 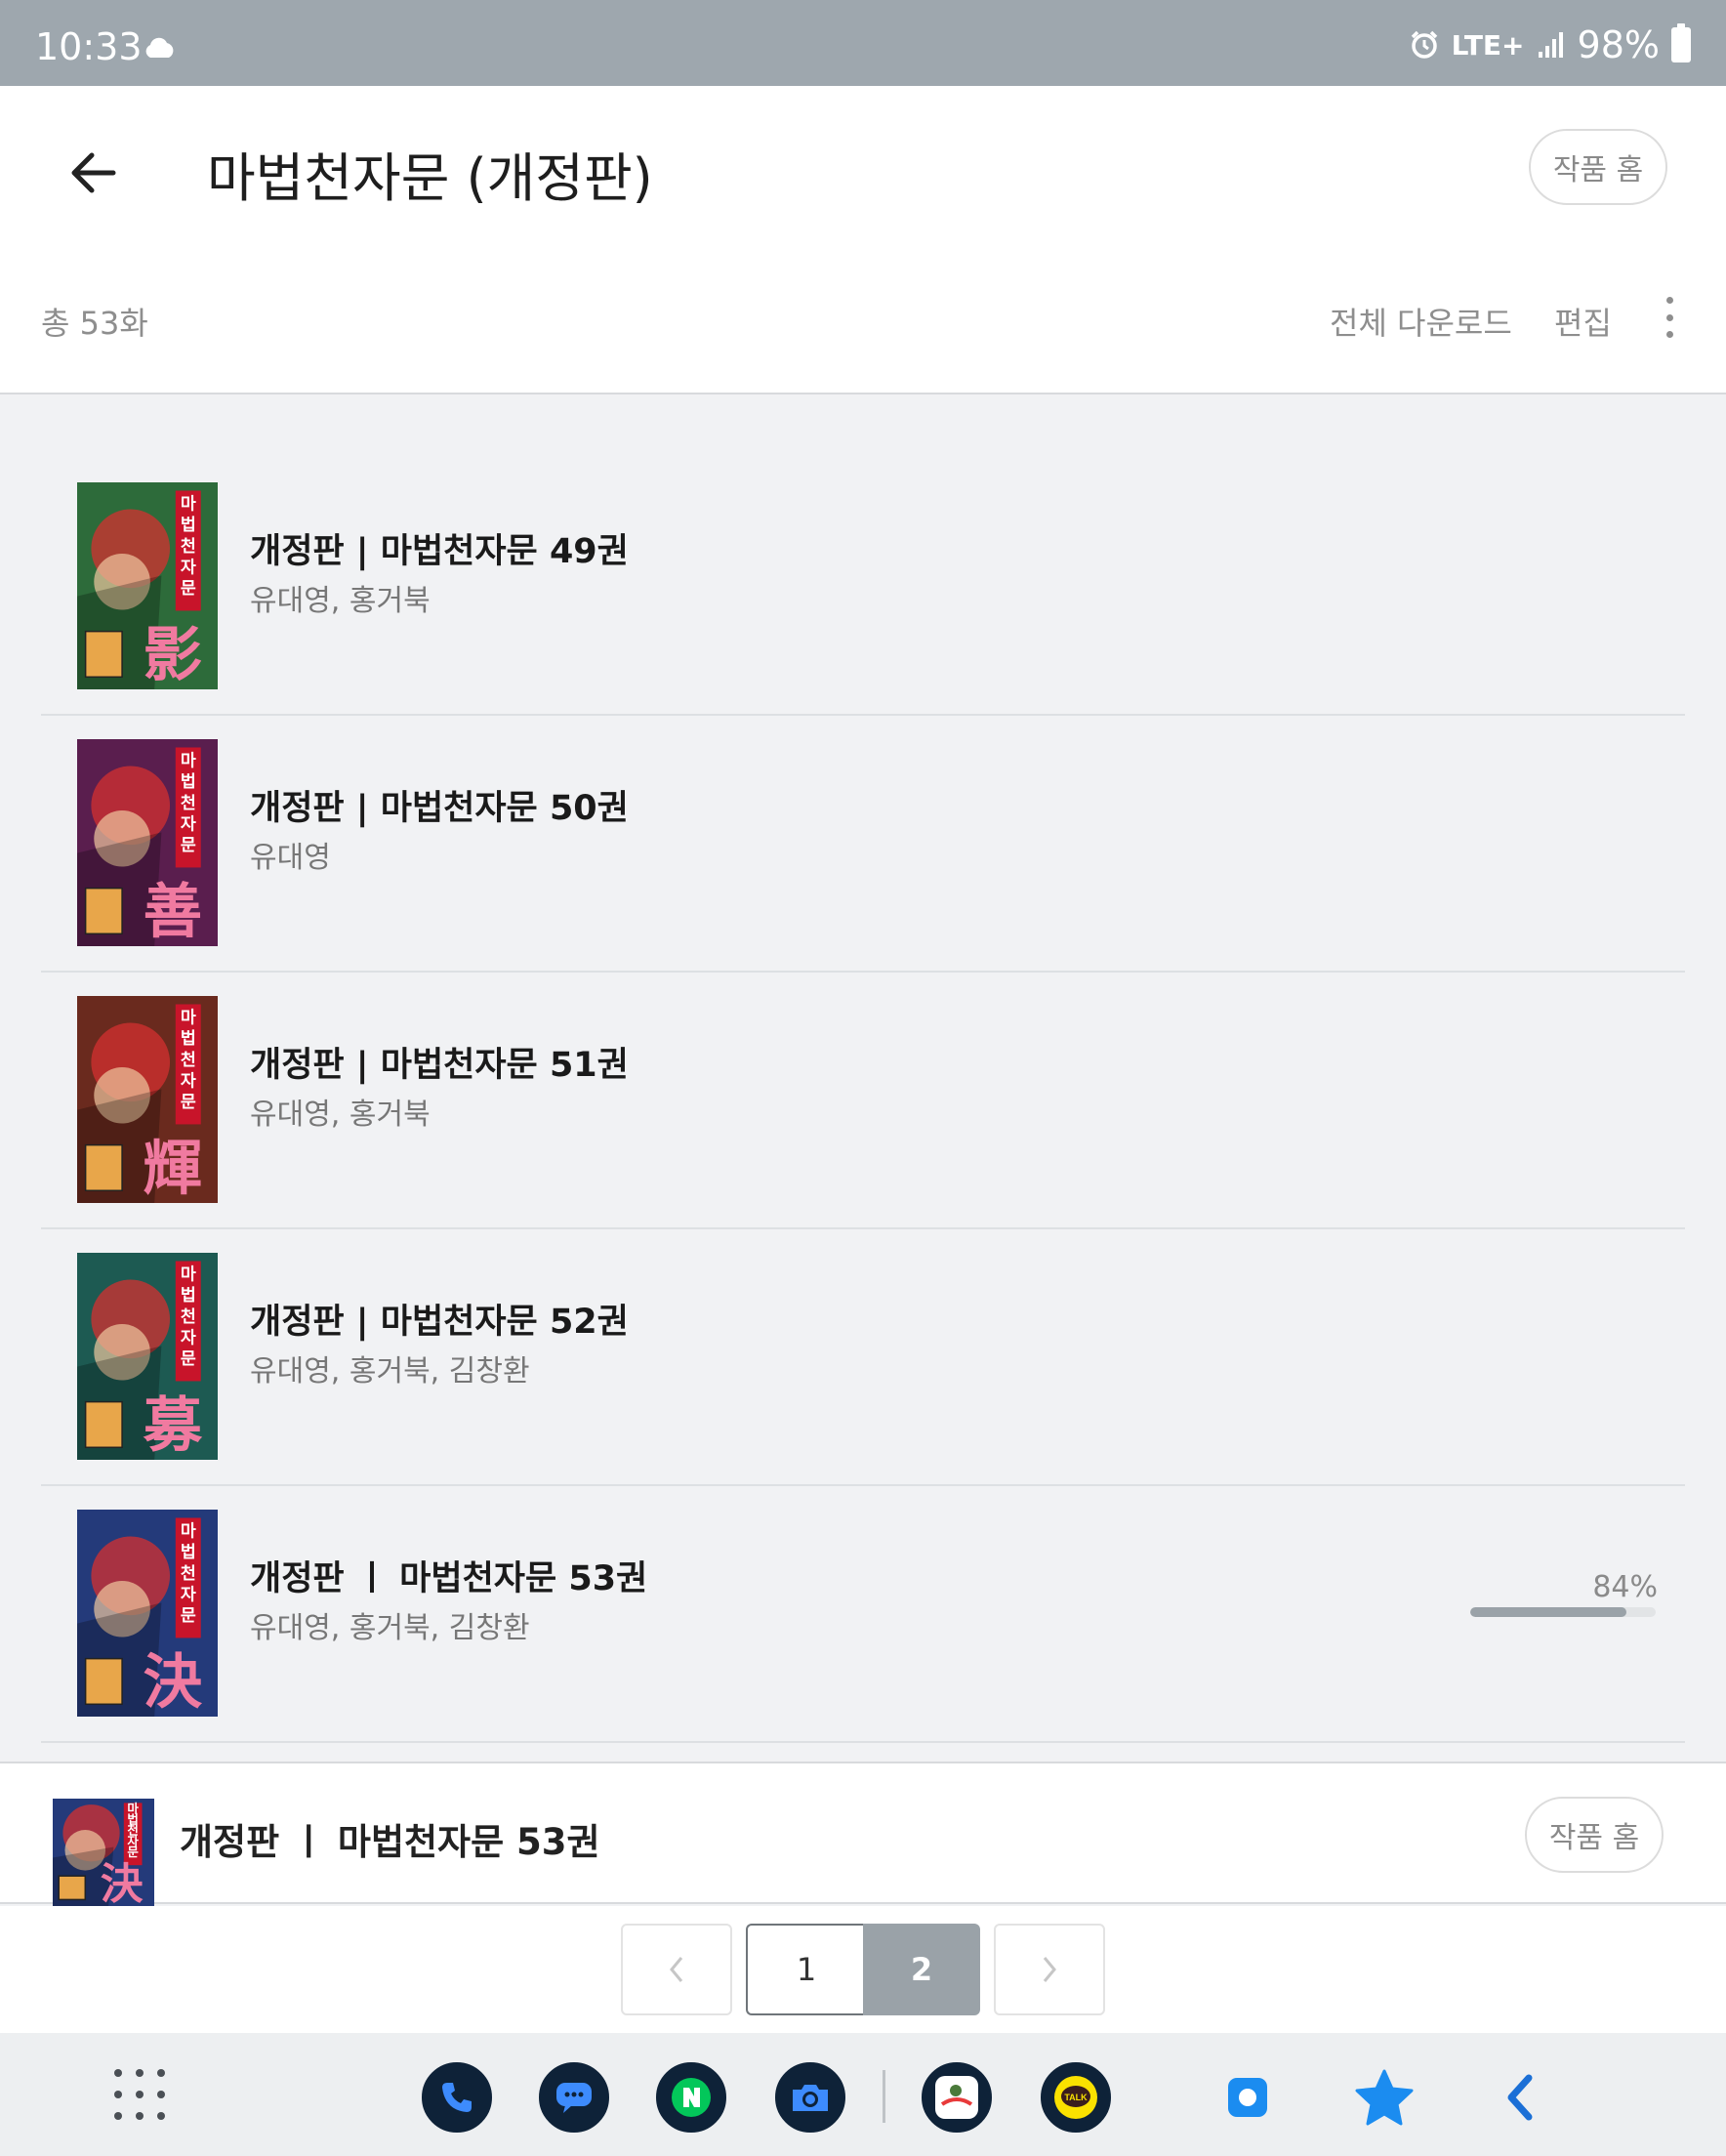 What do you see at coordinates (1521, 2097) in the screenshot?
I see `back-nav-icon` at bounding box center [1521, 2097].